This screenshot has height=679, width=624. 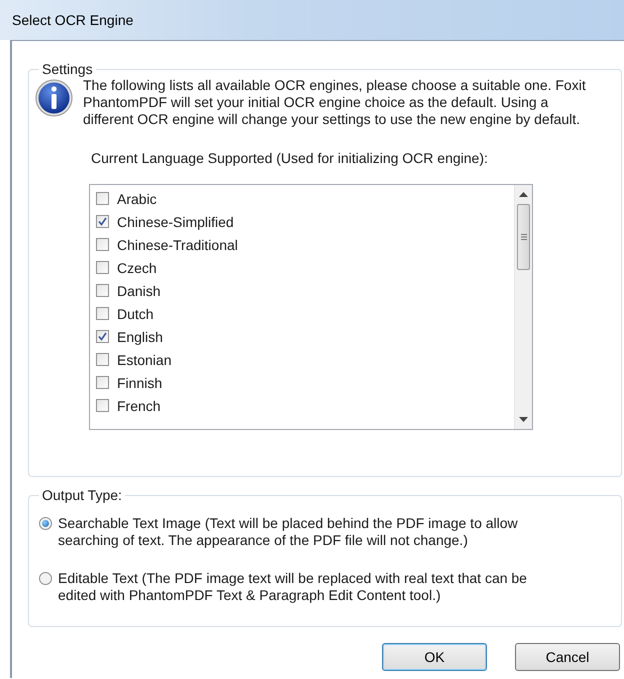 What do you see at coordinates (335, 102) in the screenshot?
I see `description-text: The following lists all available OCR engines, please choose a suitable one. Foxit PhantomPDF will set your initial OCR engine choice as the default. Using a different OCR engine will change your settings to use the new engine by default.` at bounding box center [335, 102].